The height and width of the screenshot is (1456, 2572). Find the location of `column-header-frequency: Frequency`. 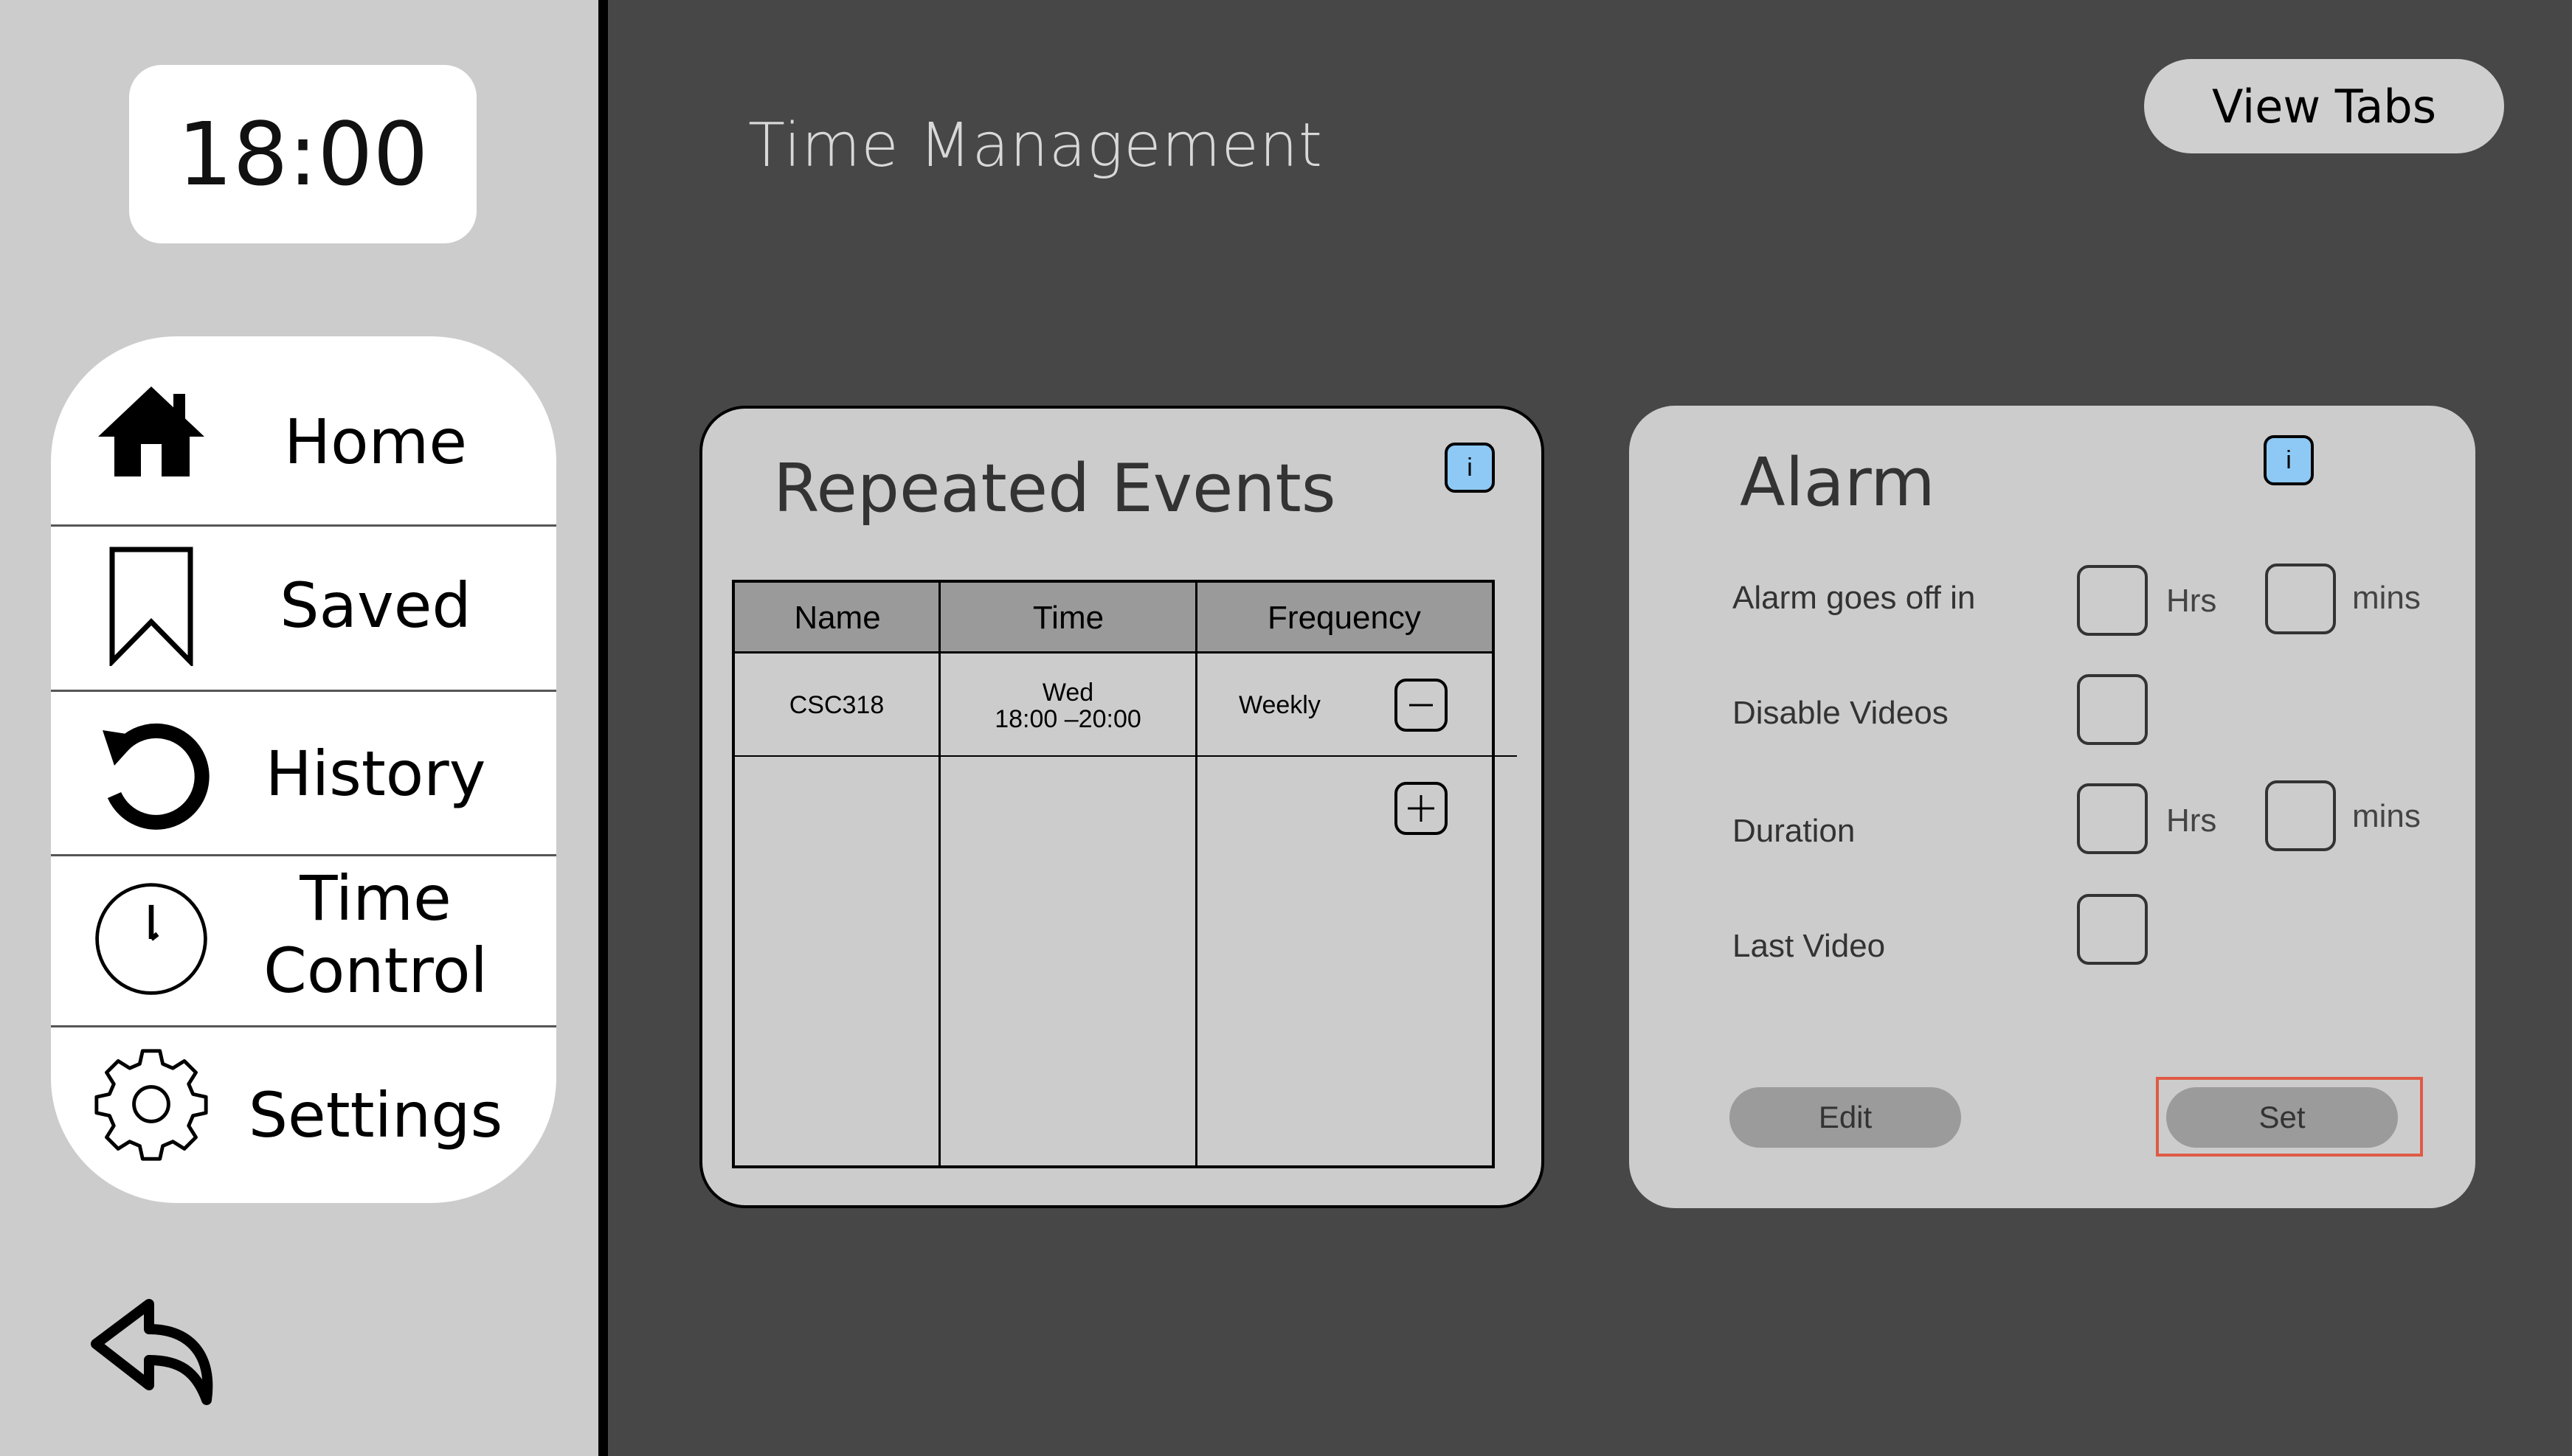

column-header-frequency: Frequency is located at coordinates (1344, 618).